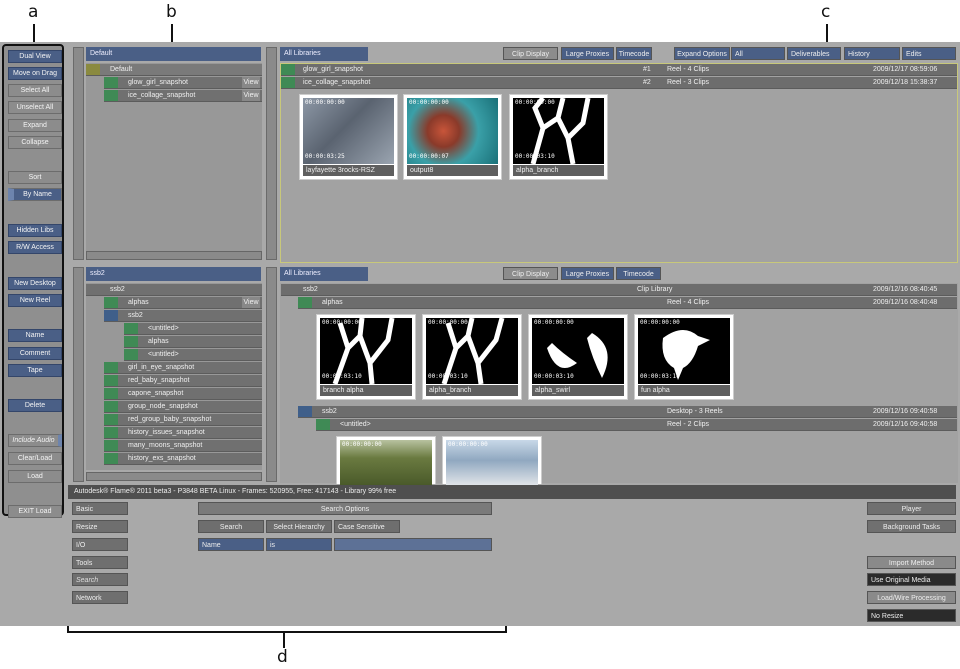 This screenshot has height=669, width=960. What do you see at coordinates (413, 544) in the screenshot?
I see `search-value-input` at bounding box center [413, 544].